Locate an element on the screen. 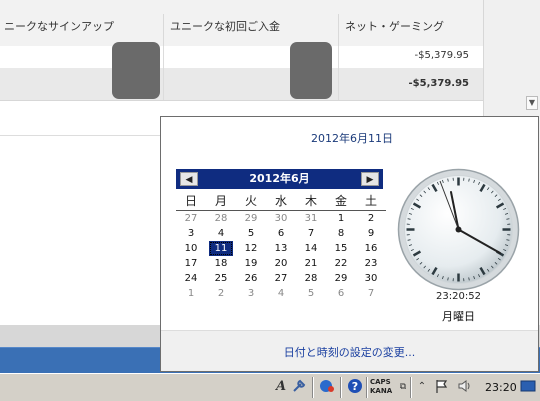 The image size is (540, 401). table-header-row: ニークなサインアップ ユニークな初回ご入金 ネット・ゲーミング is located at coordinates (241, 23).